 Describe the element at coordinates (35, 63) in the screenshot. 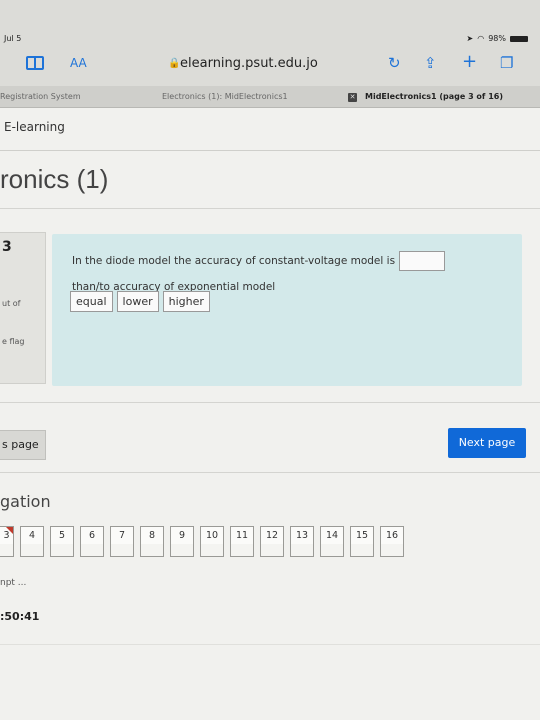

I see `bookmarks-icon` at that location.